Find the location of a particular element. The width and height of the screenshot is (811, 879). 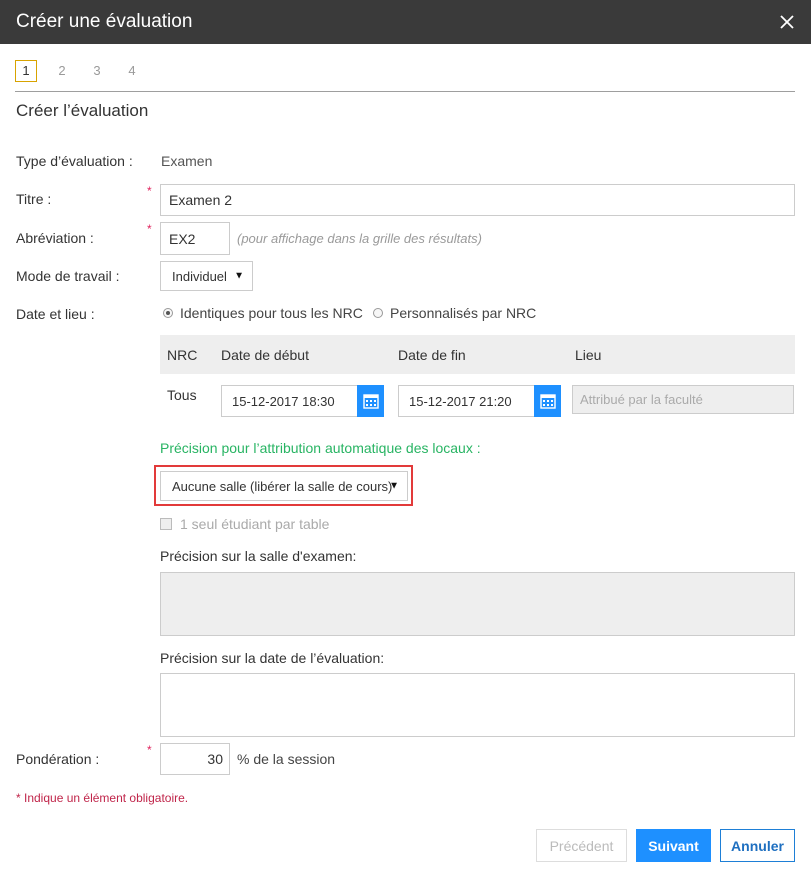

required-note: * Indique un élément obligatoire. is located at coordinates (102, 798).